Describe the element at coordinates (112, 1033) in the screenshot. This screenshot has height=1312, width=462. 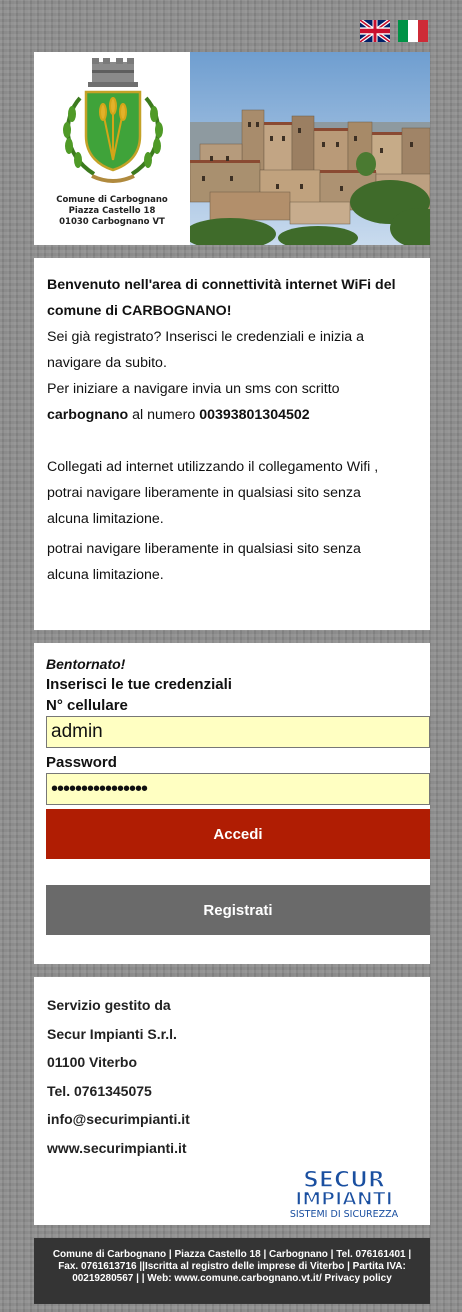
I see `company-name: Secur Impianti S.r.l.` at that location.